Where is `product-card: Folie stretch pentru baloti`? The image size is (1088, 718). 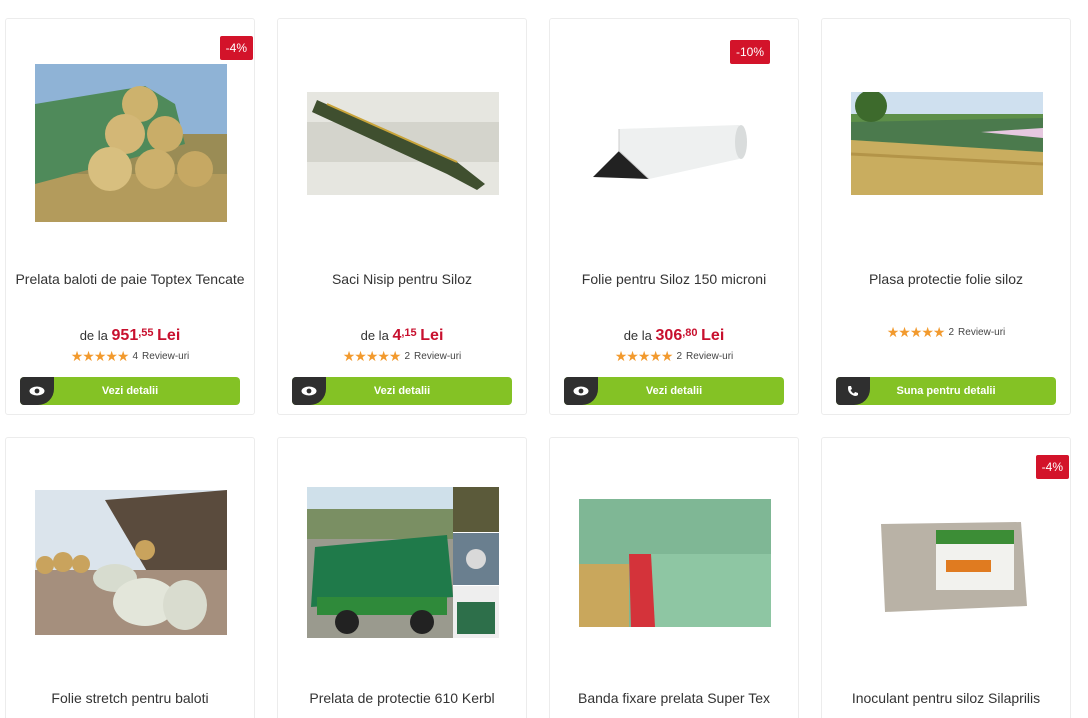
product-card: Folie stretch pentru baloti is located at coordinates (130, 577).